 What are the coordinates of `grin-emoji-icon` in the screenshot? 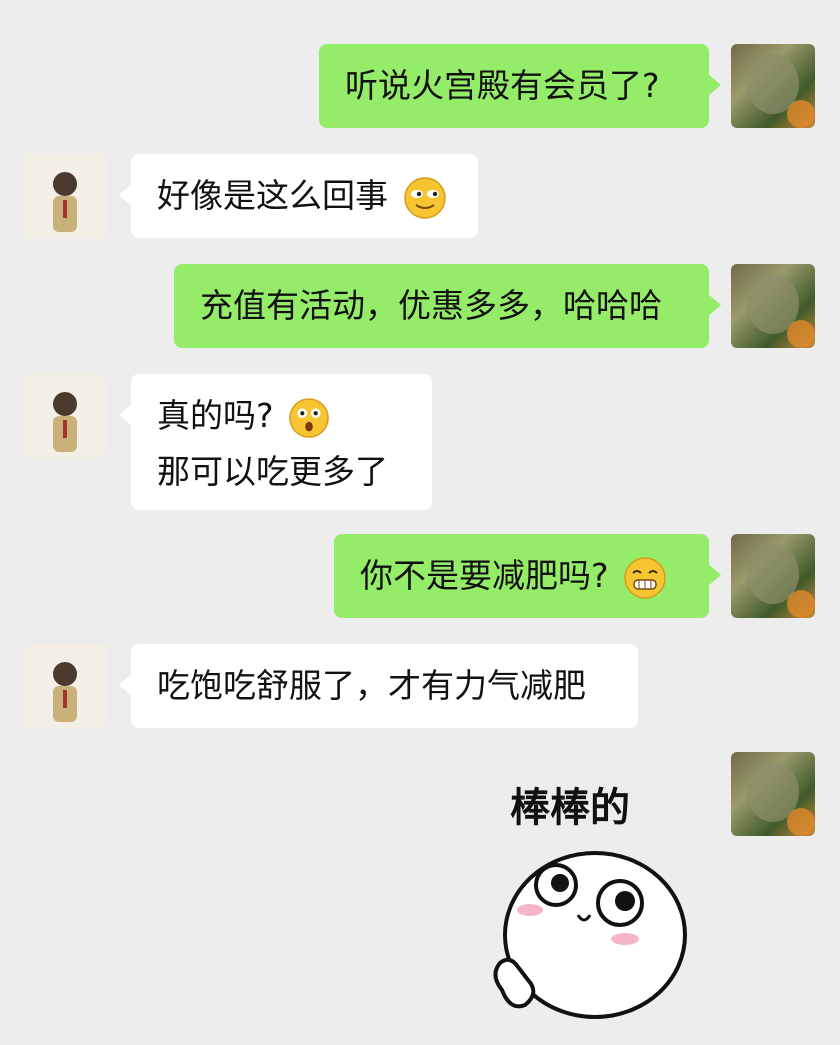 It's located at (645, 577).